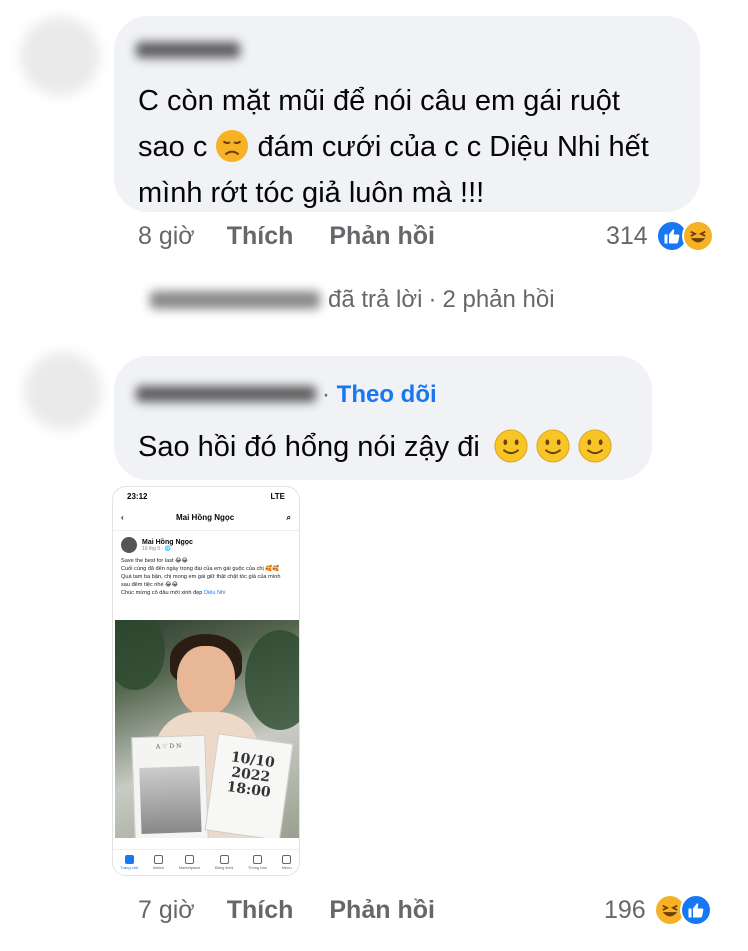  I want to click on comment-actions: 7 giờ Thích Phản hồi, so click(304, 910).